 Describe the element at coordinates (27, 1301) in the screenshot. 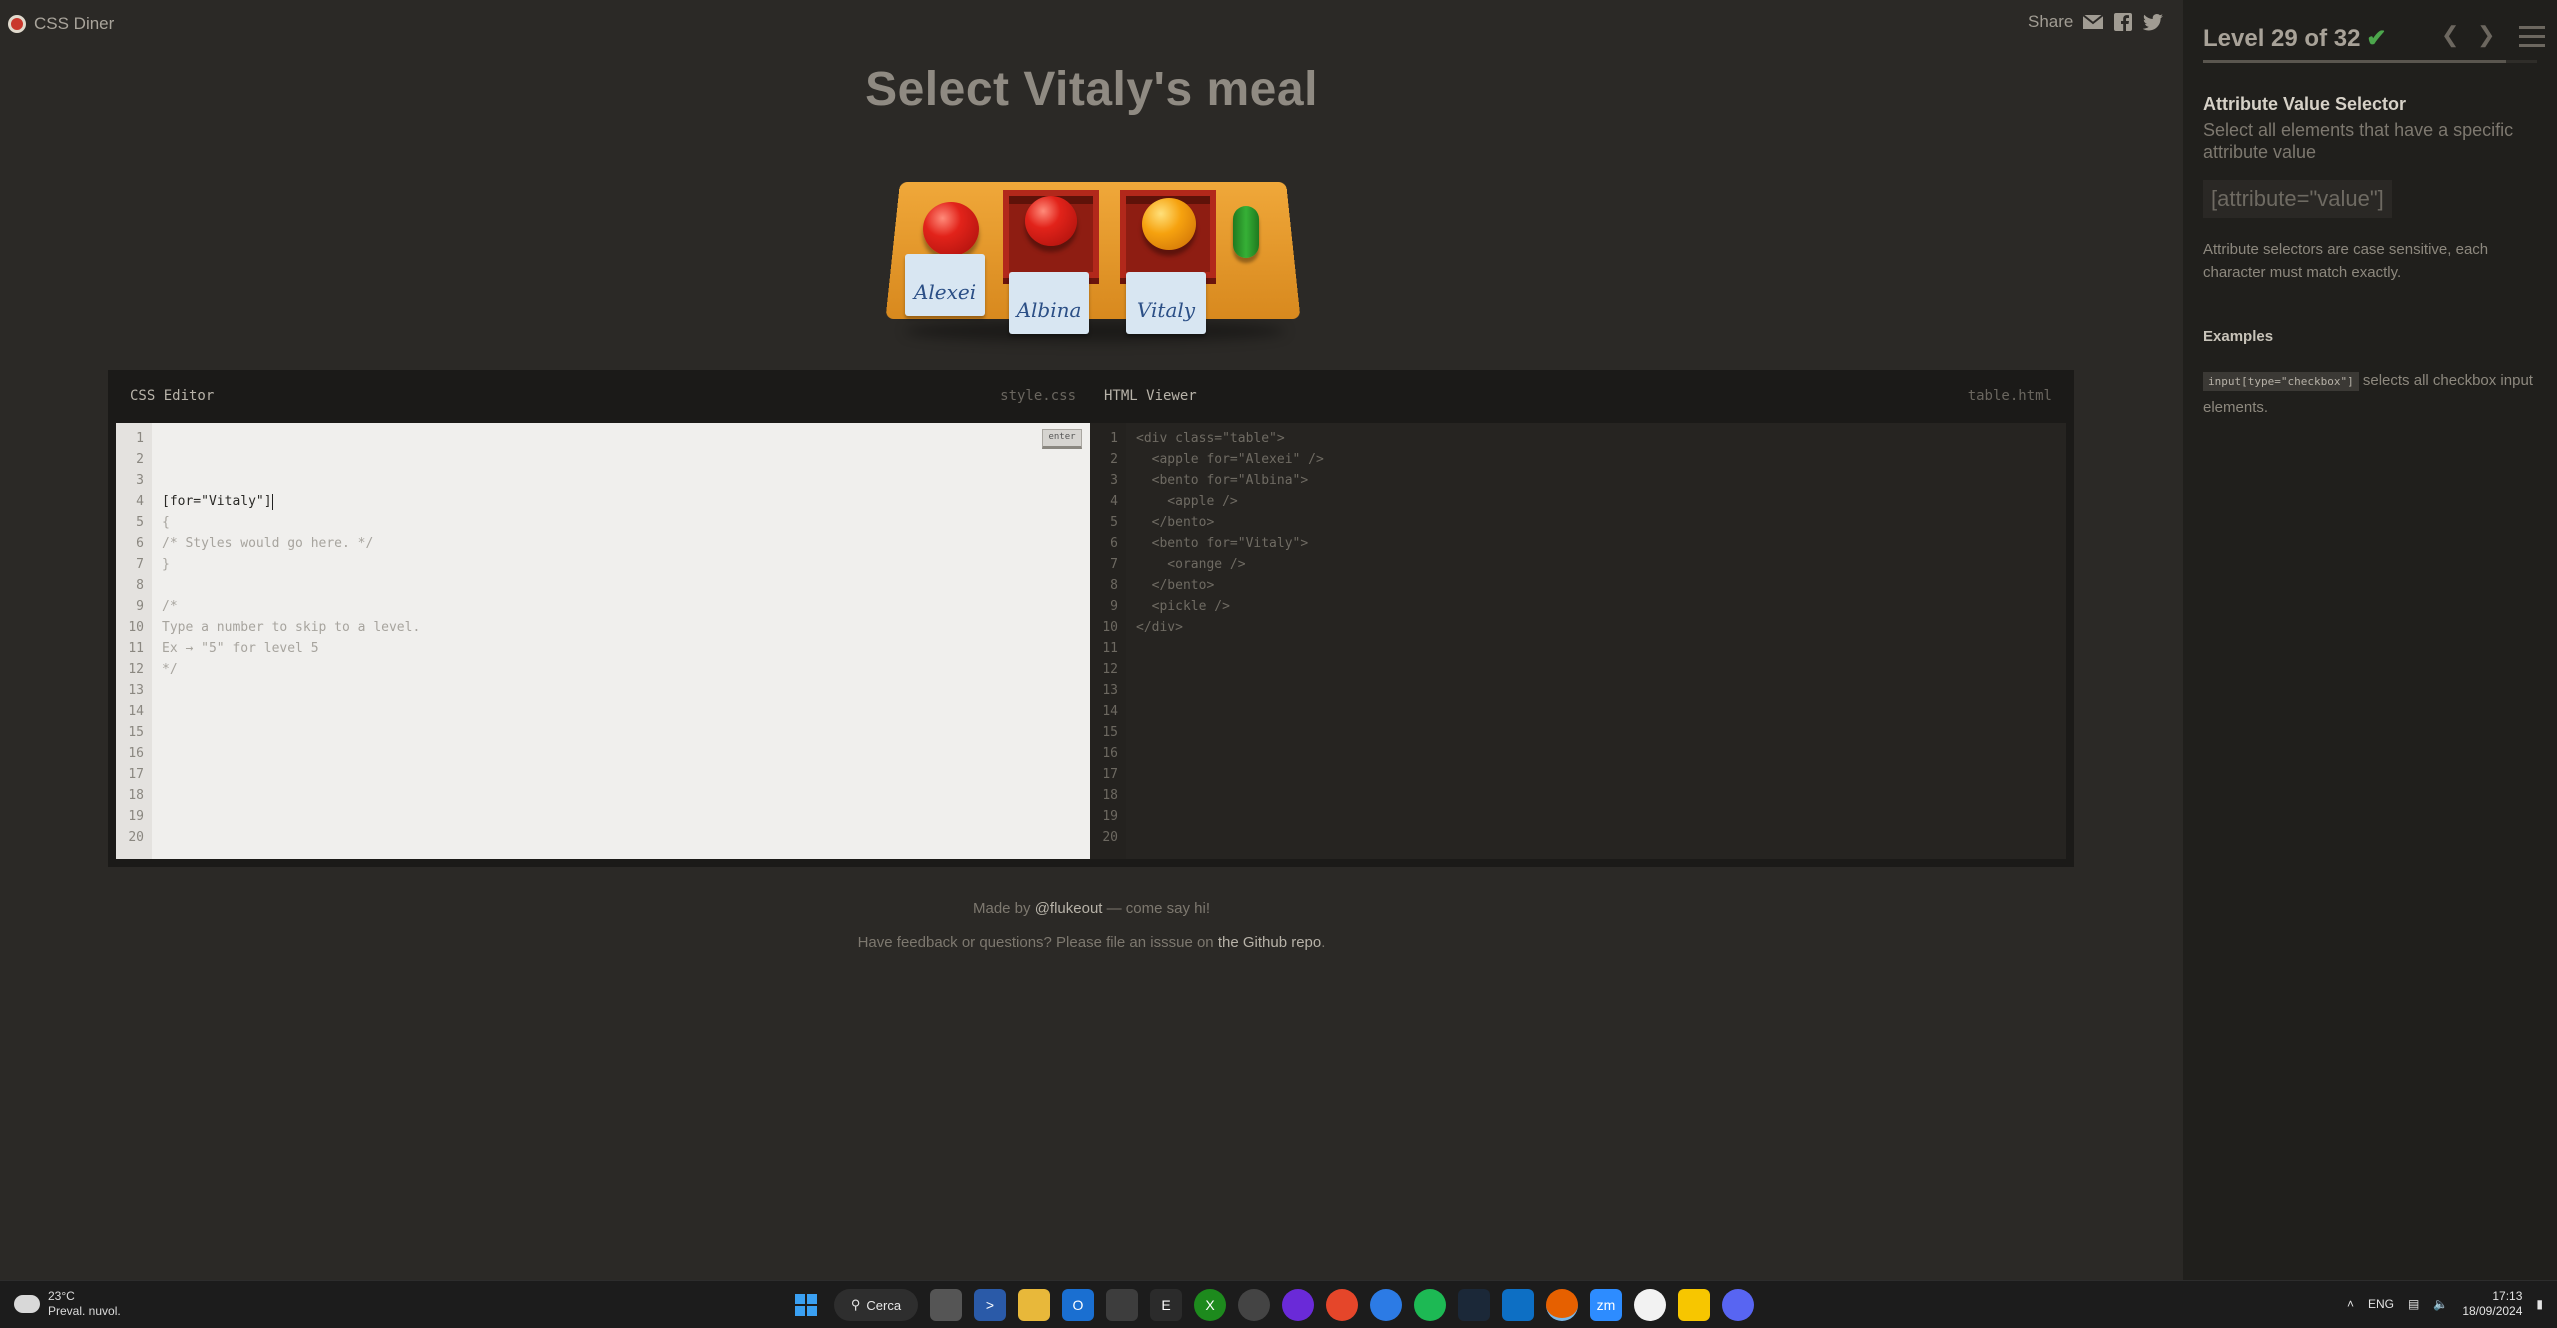

I see `weather-icon` at that location.